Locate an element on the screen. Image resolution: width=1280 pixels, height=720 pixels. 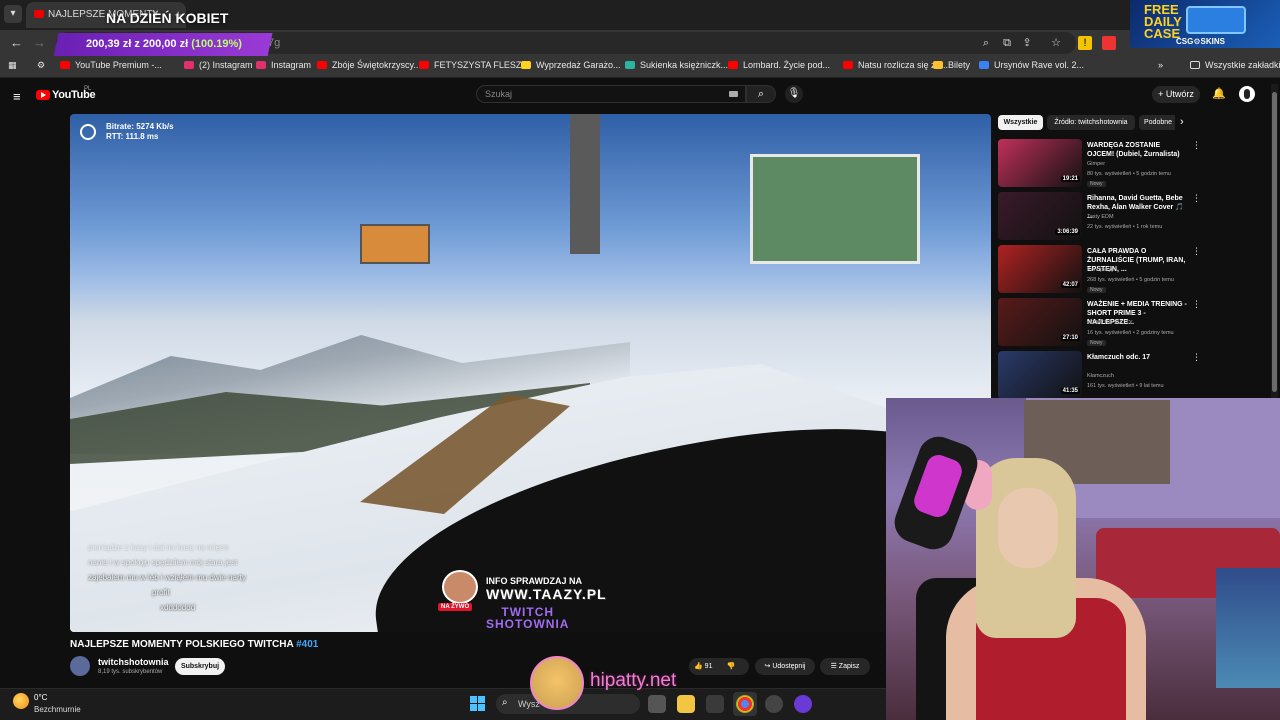
info-overlay-brand: TWITCH SHOTOWNIA is located at coordinates (527, 618).